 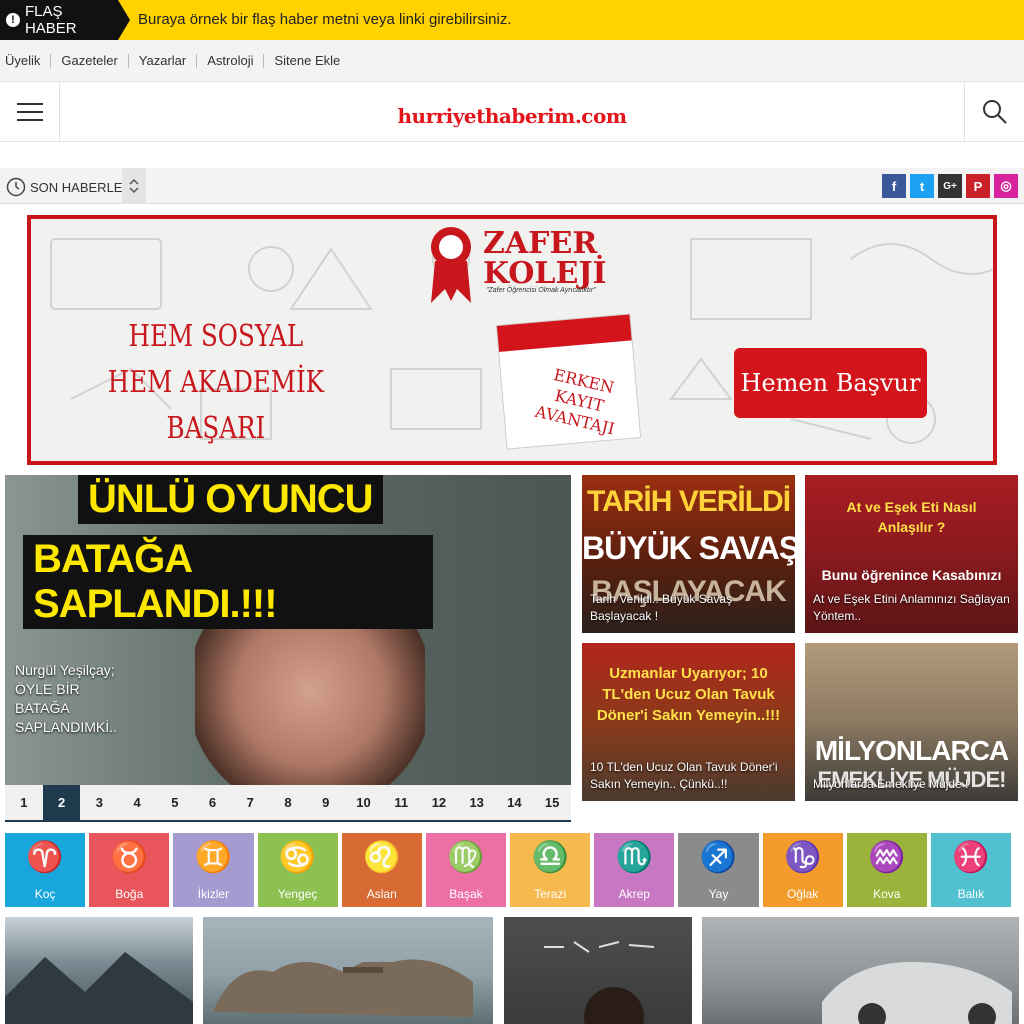 What do you see at coordinates (894, 186) in the screenshot?
I see `facebook-icon: f` at bounding box center [894, 186].